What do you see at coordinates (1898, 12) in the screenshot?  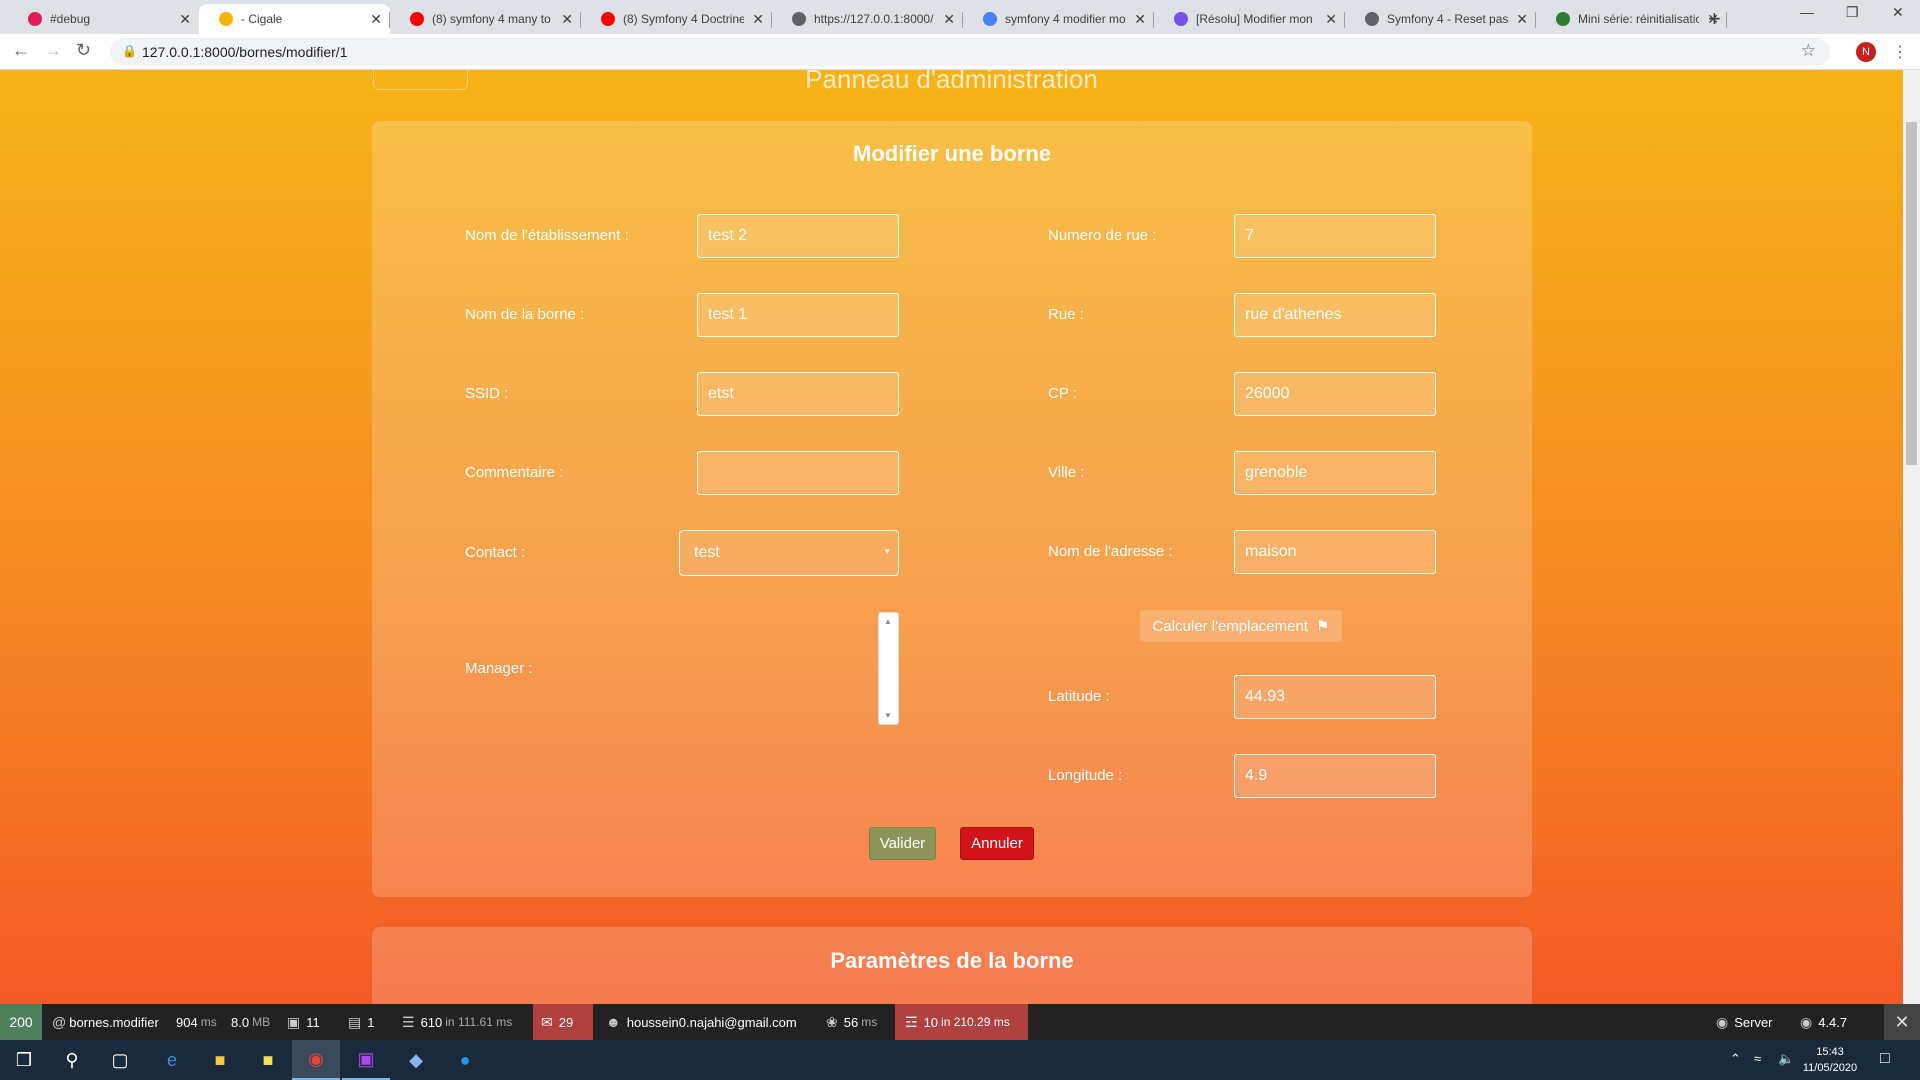 I see `close-window-button: ✕` at bounding box center [1898, 12].